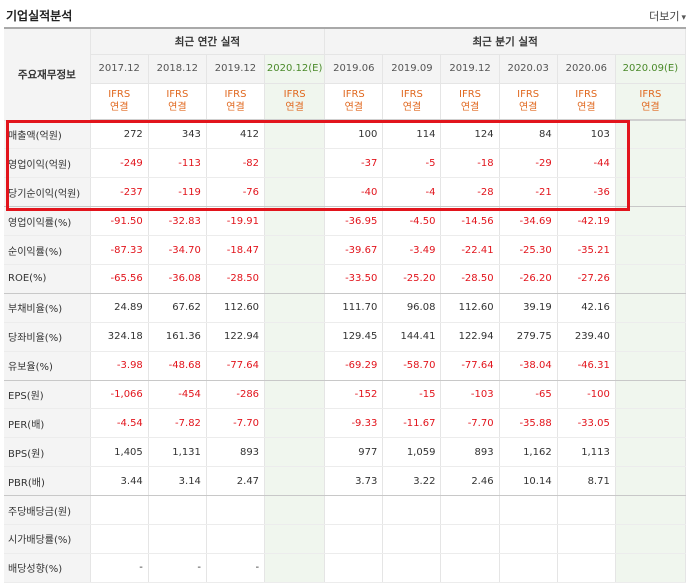  I want to click on table-row: 당기순이익(억원) -237 -119 -76 -40 -4 -28 -21 -36, so click(345, 192).